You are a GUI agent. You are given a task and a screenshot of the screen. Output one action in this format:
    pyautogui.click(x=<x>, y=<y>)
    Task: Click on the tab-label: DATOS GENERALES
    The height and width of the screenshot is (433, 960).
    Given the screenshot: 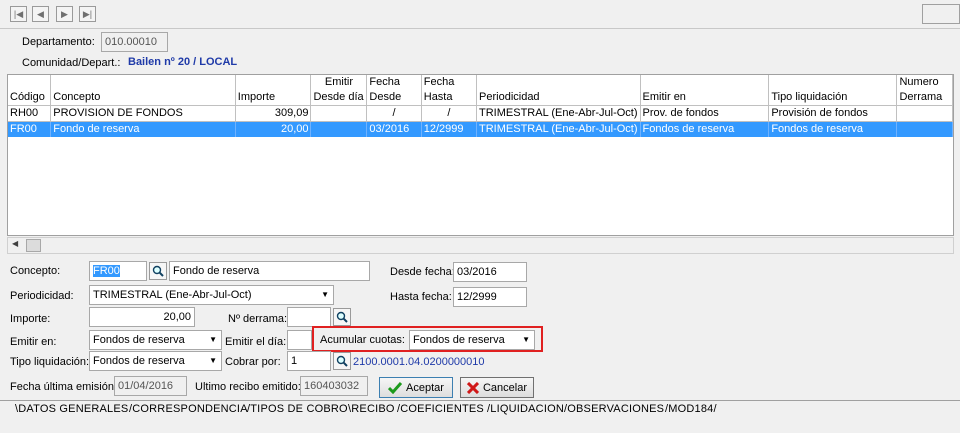 What is the action you would take?
    pyautogui.click(x=73, y=409)
    